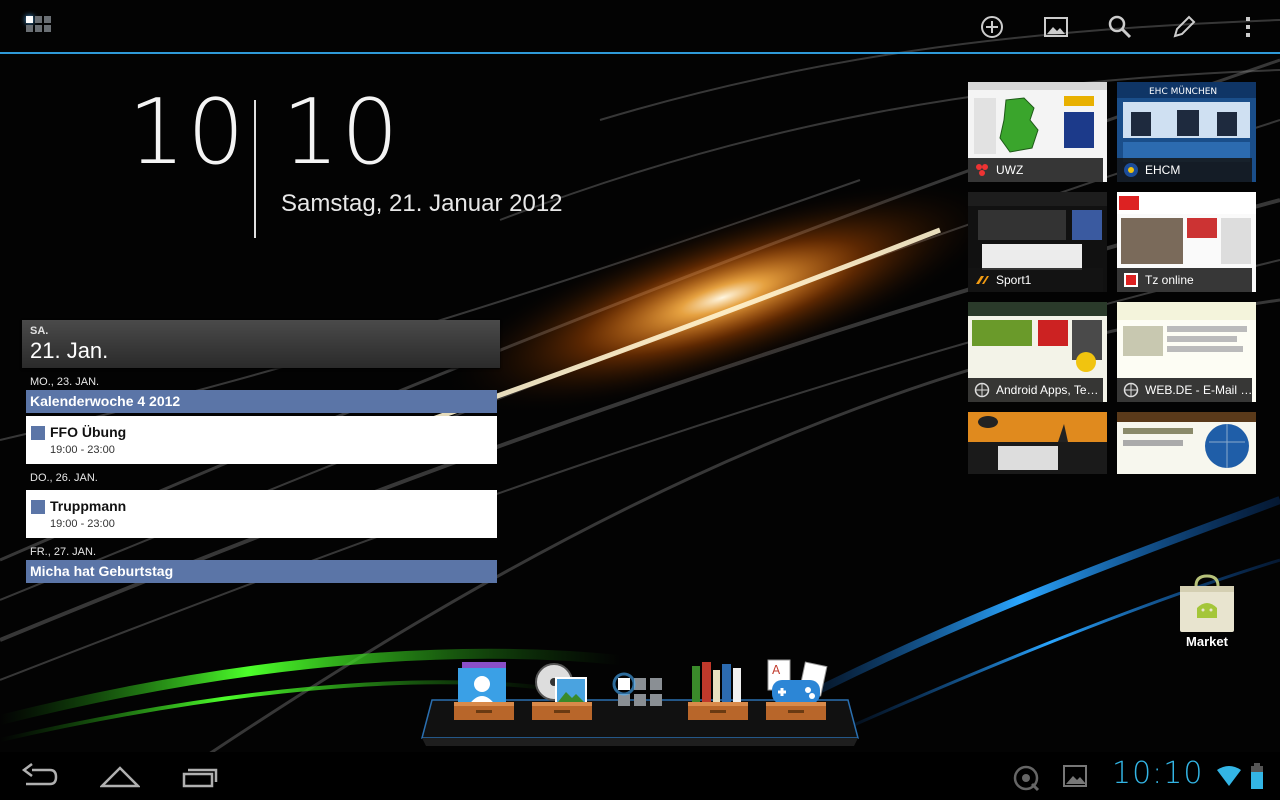  Describe the element at coordinates (1186, 242) in the screenshot. I see `bookmark-tile: Tz online` at that location.